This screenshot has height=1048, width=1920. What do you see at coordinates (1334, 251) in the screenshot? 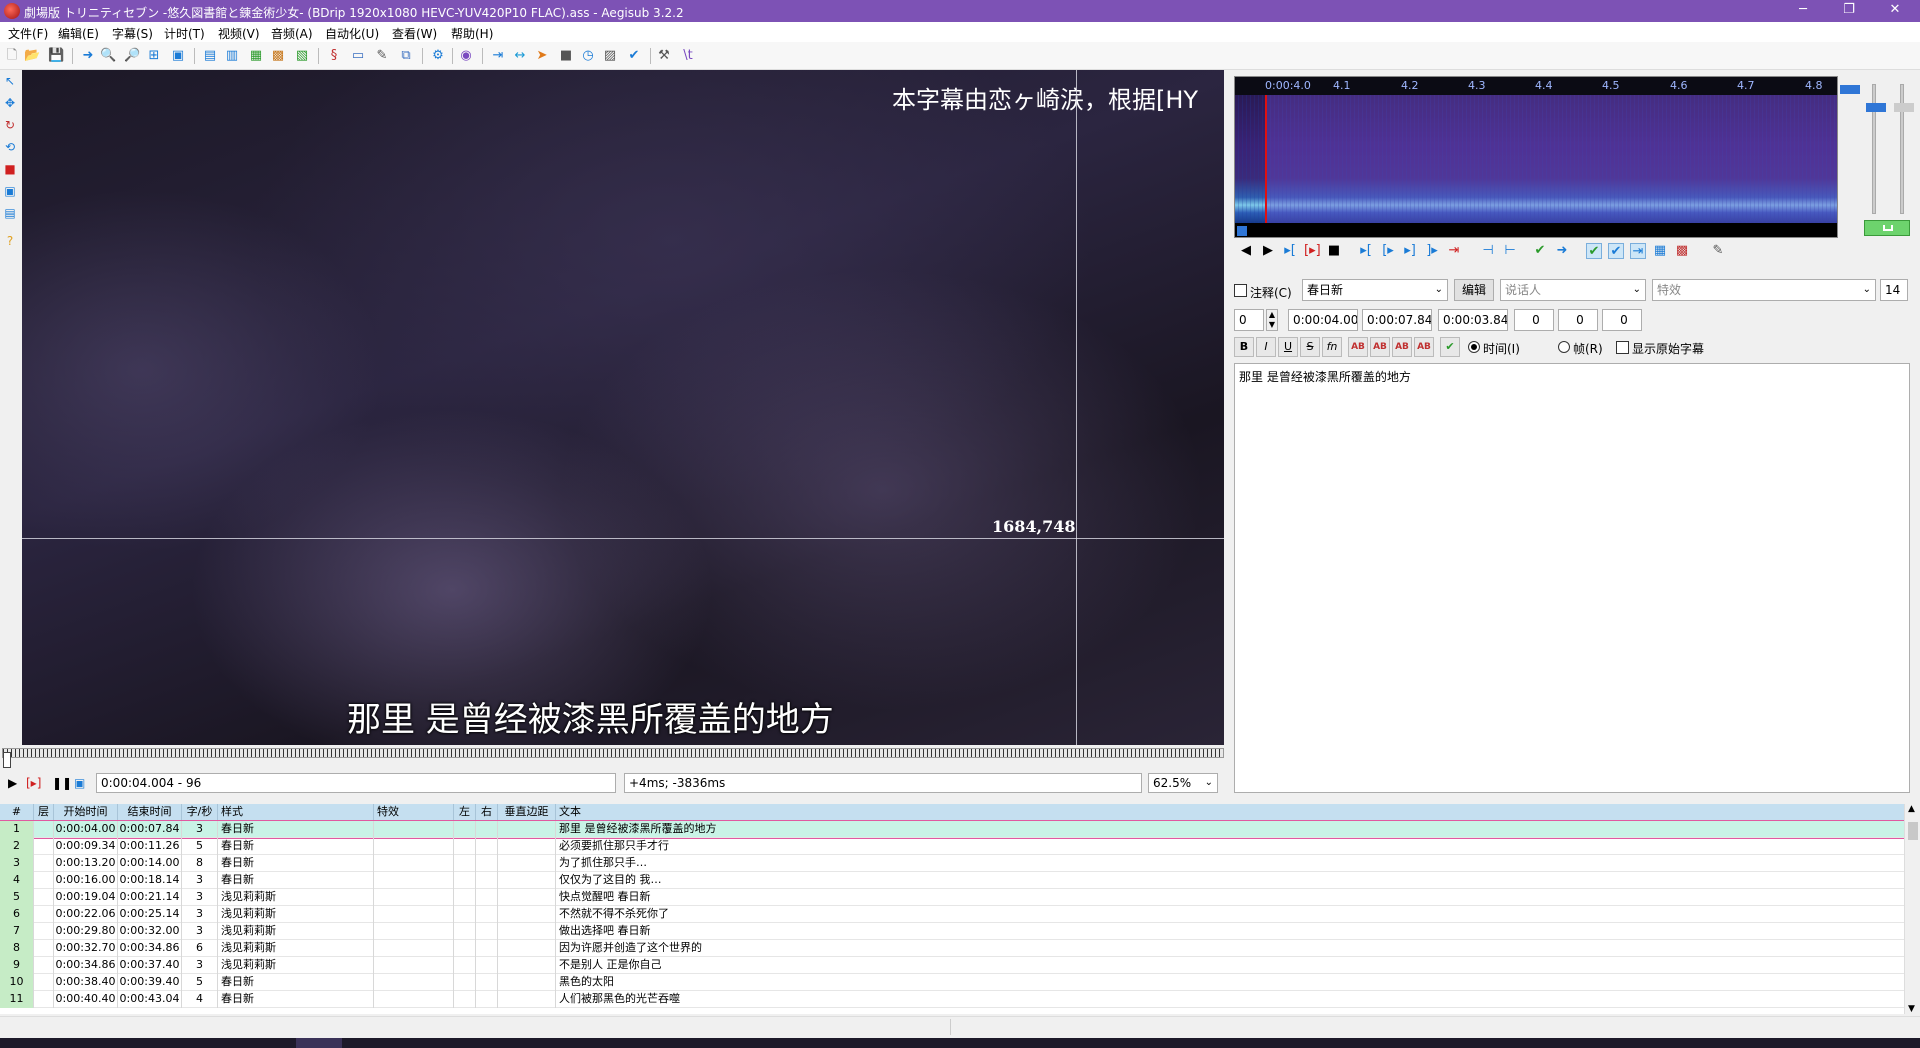
I see `stop-audio-icon: ■` at bounding box center [1334, 251].